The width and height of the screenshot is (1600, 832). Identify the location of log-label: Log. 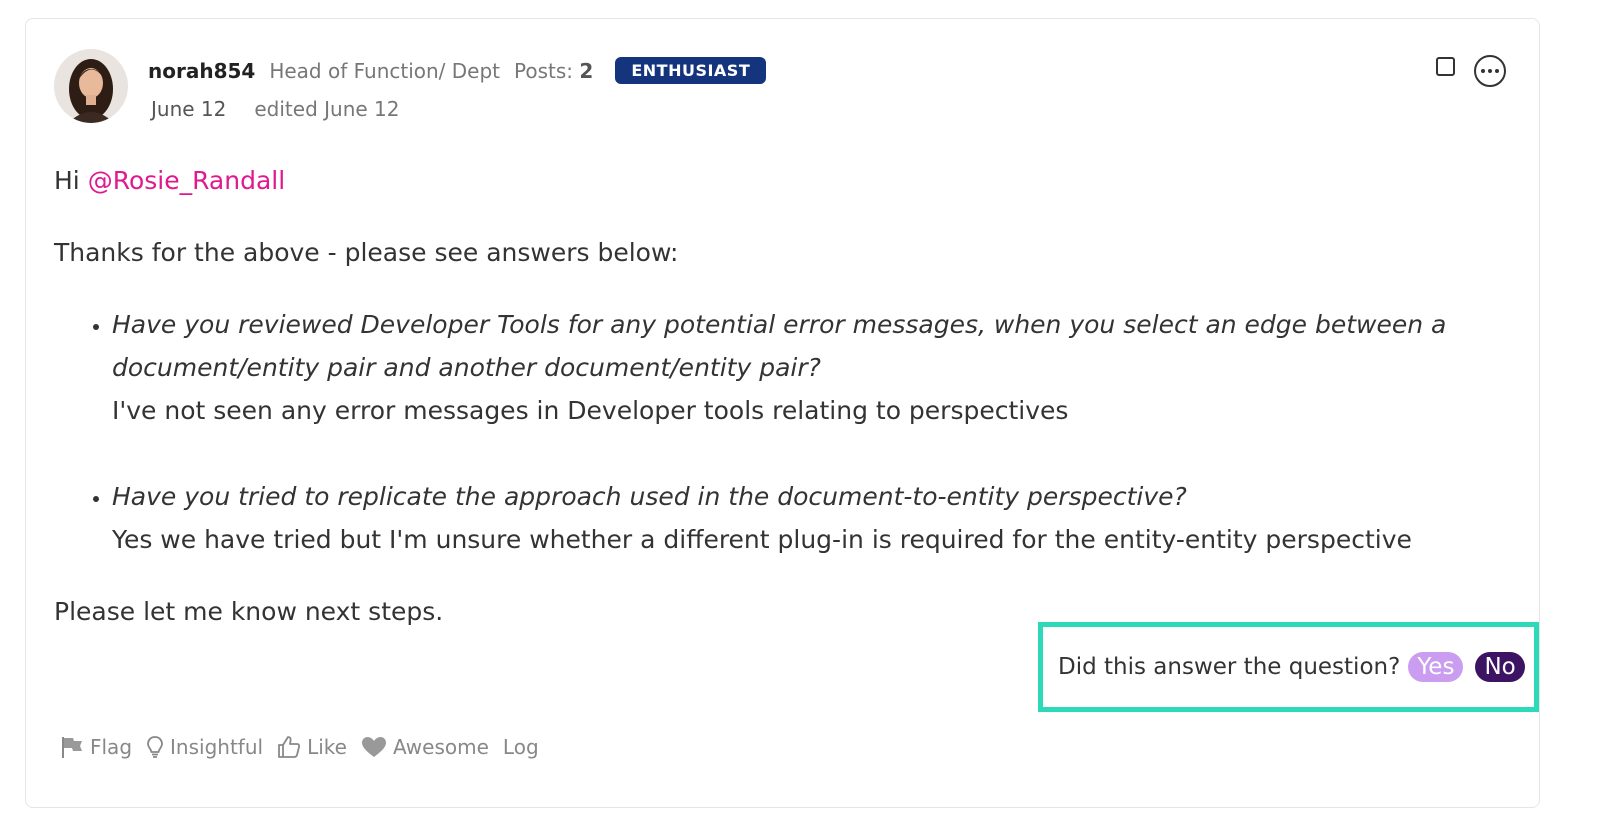
(520, 747).